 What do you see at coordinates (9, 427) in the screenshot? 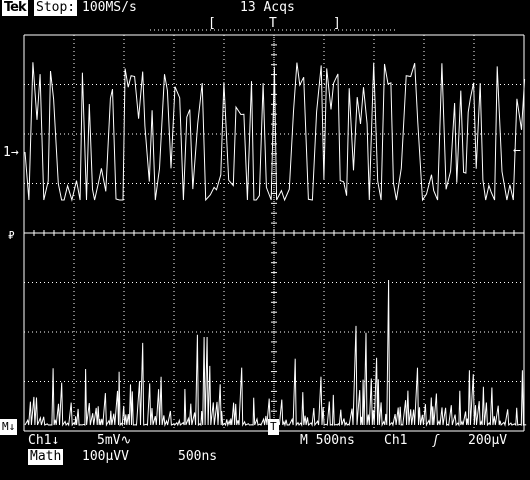
I see `math-marker: M↓` at bounding box center [9, 427].